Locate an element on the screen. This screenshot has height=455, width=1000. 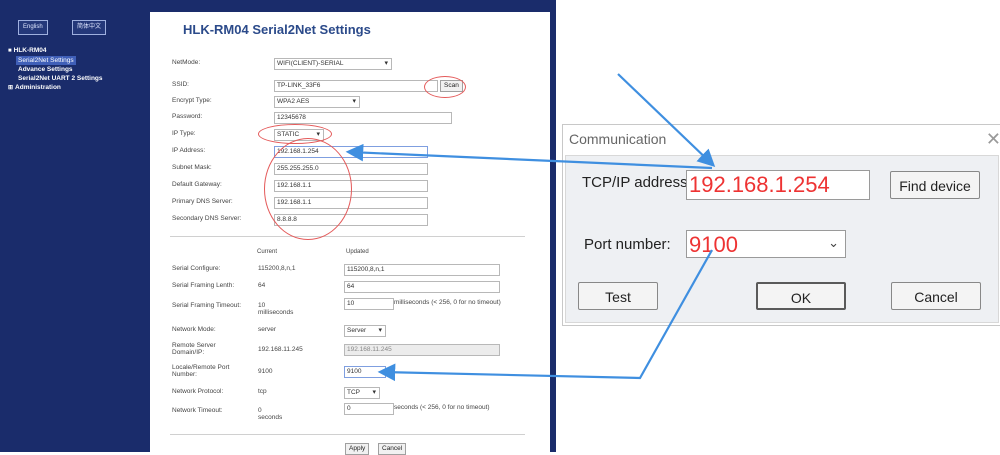
netmode-select: WIFI(CLIENT)-SERIAL is located at coordinates (333, 64).